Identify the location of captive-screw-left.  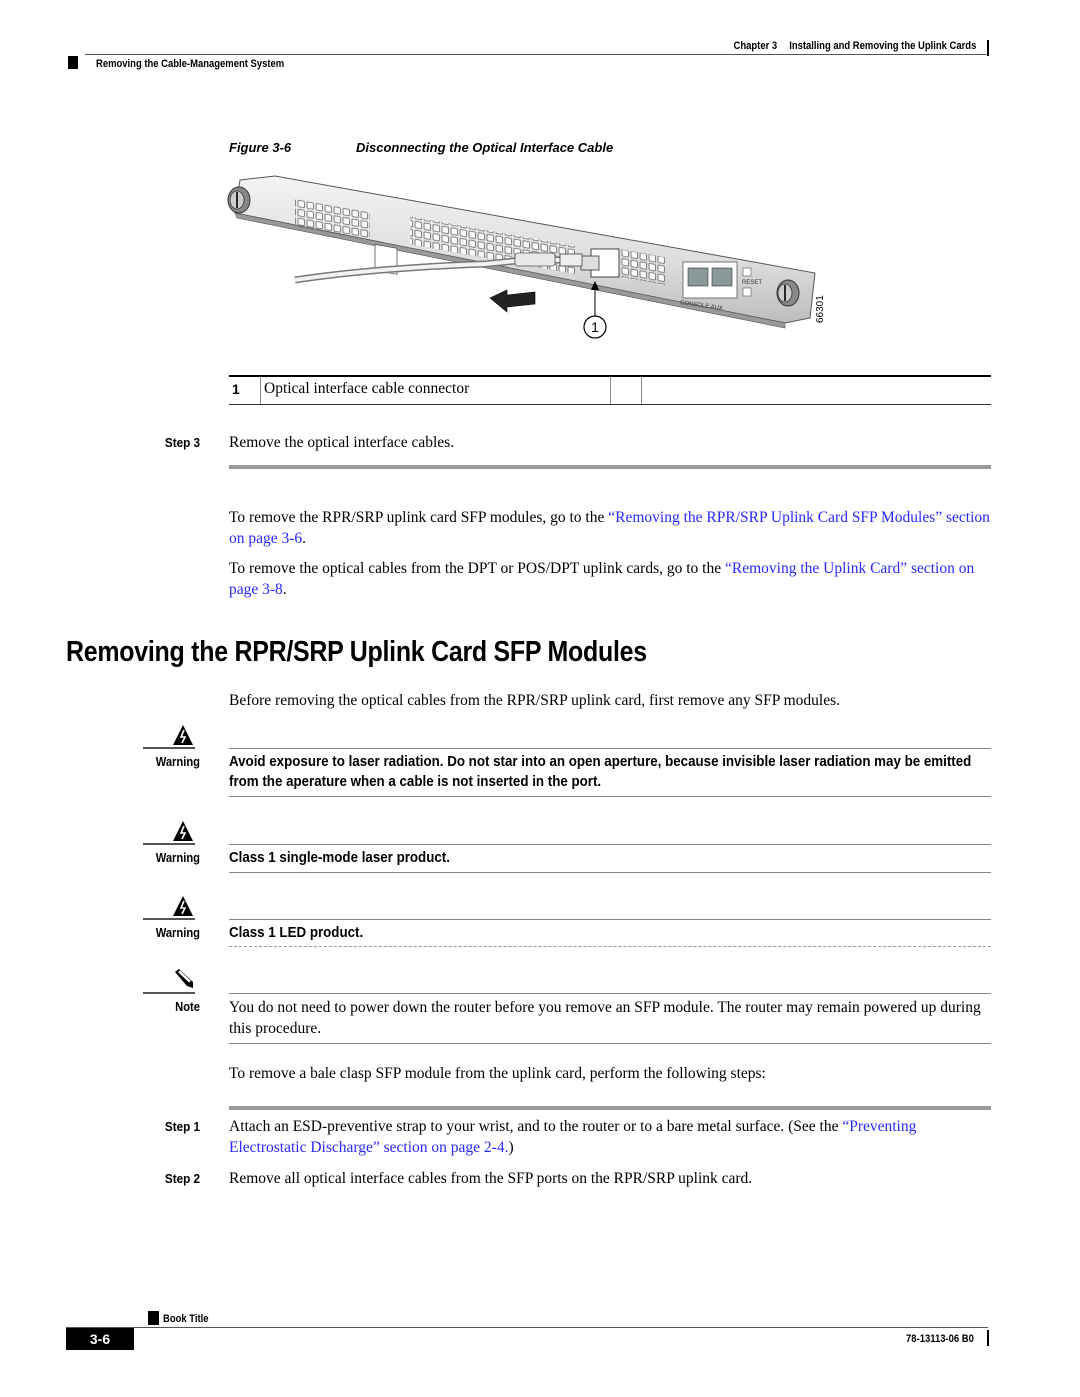
(239, 200).